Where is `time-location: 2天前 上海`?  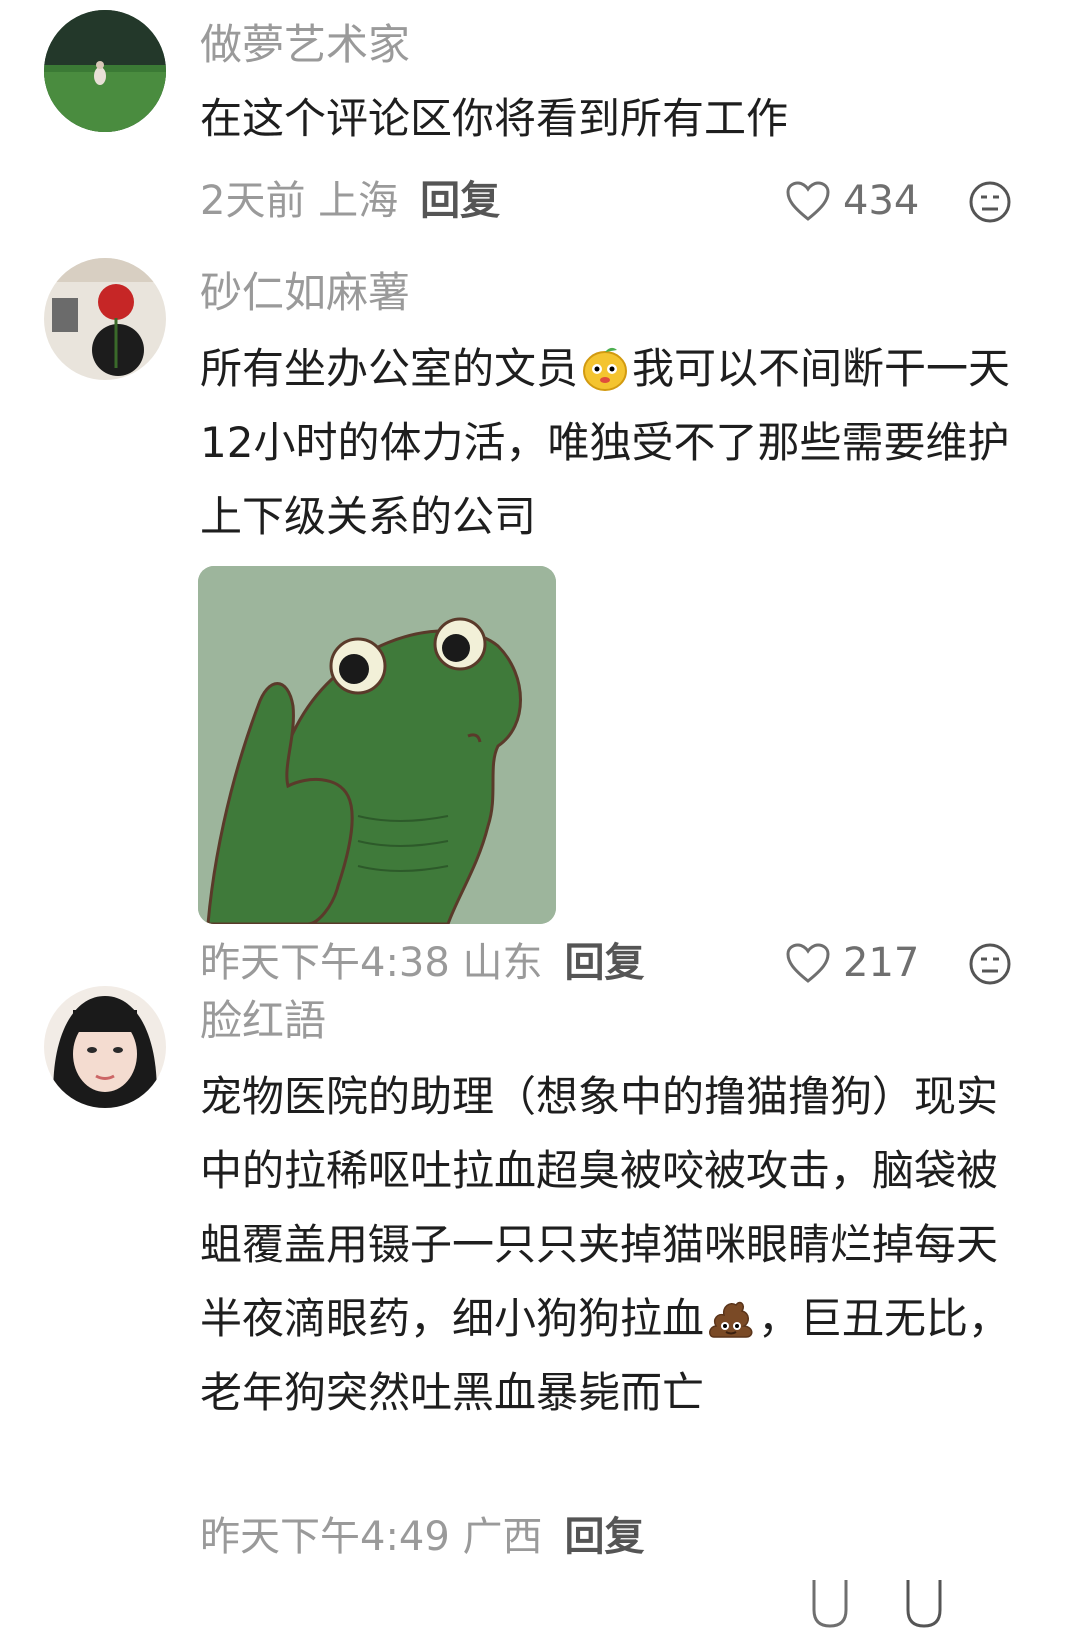 time-location: 2天前 上海 is located at coordinates (299, 201).